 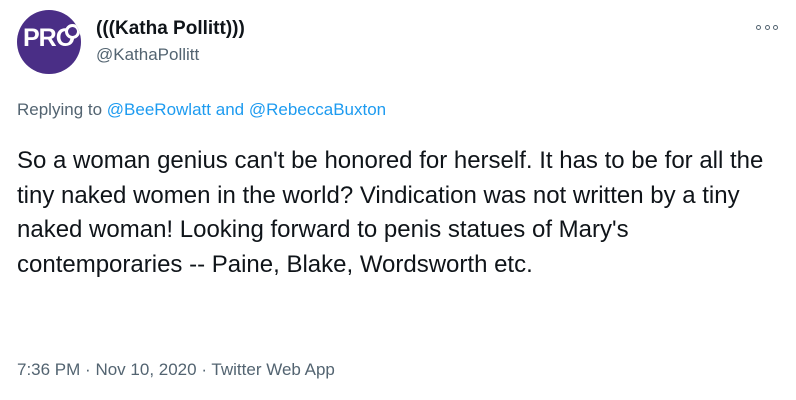 I want to click on avatar-badge-icon, so click(x=72, y=31).